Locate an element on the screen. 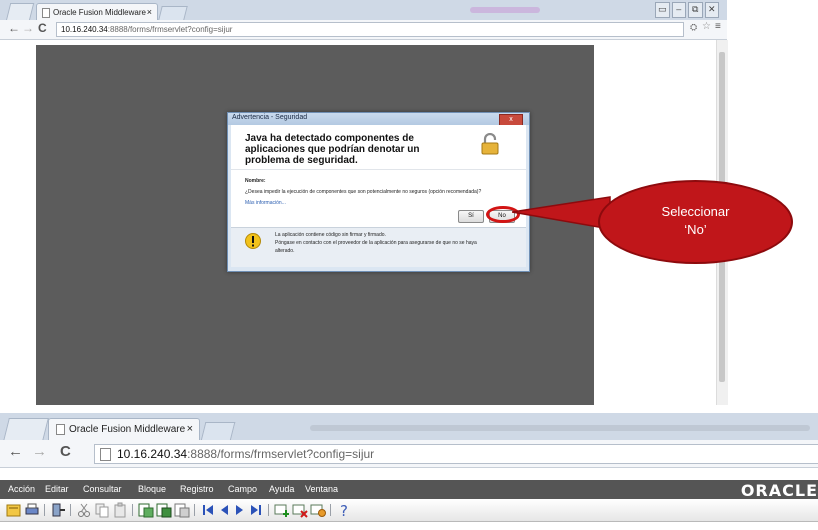 Image resolution: width=818 pixels, height=530 pixels. previous-record-icon is located at coordinates (224, 510).